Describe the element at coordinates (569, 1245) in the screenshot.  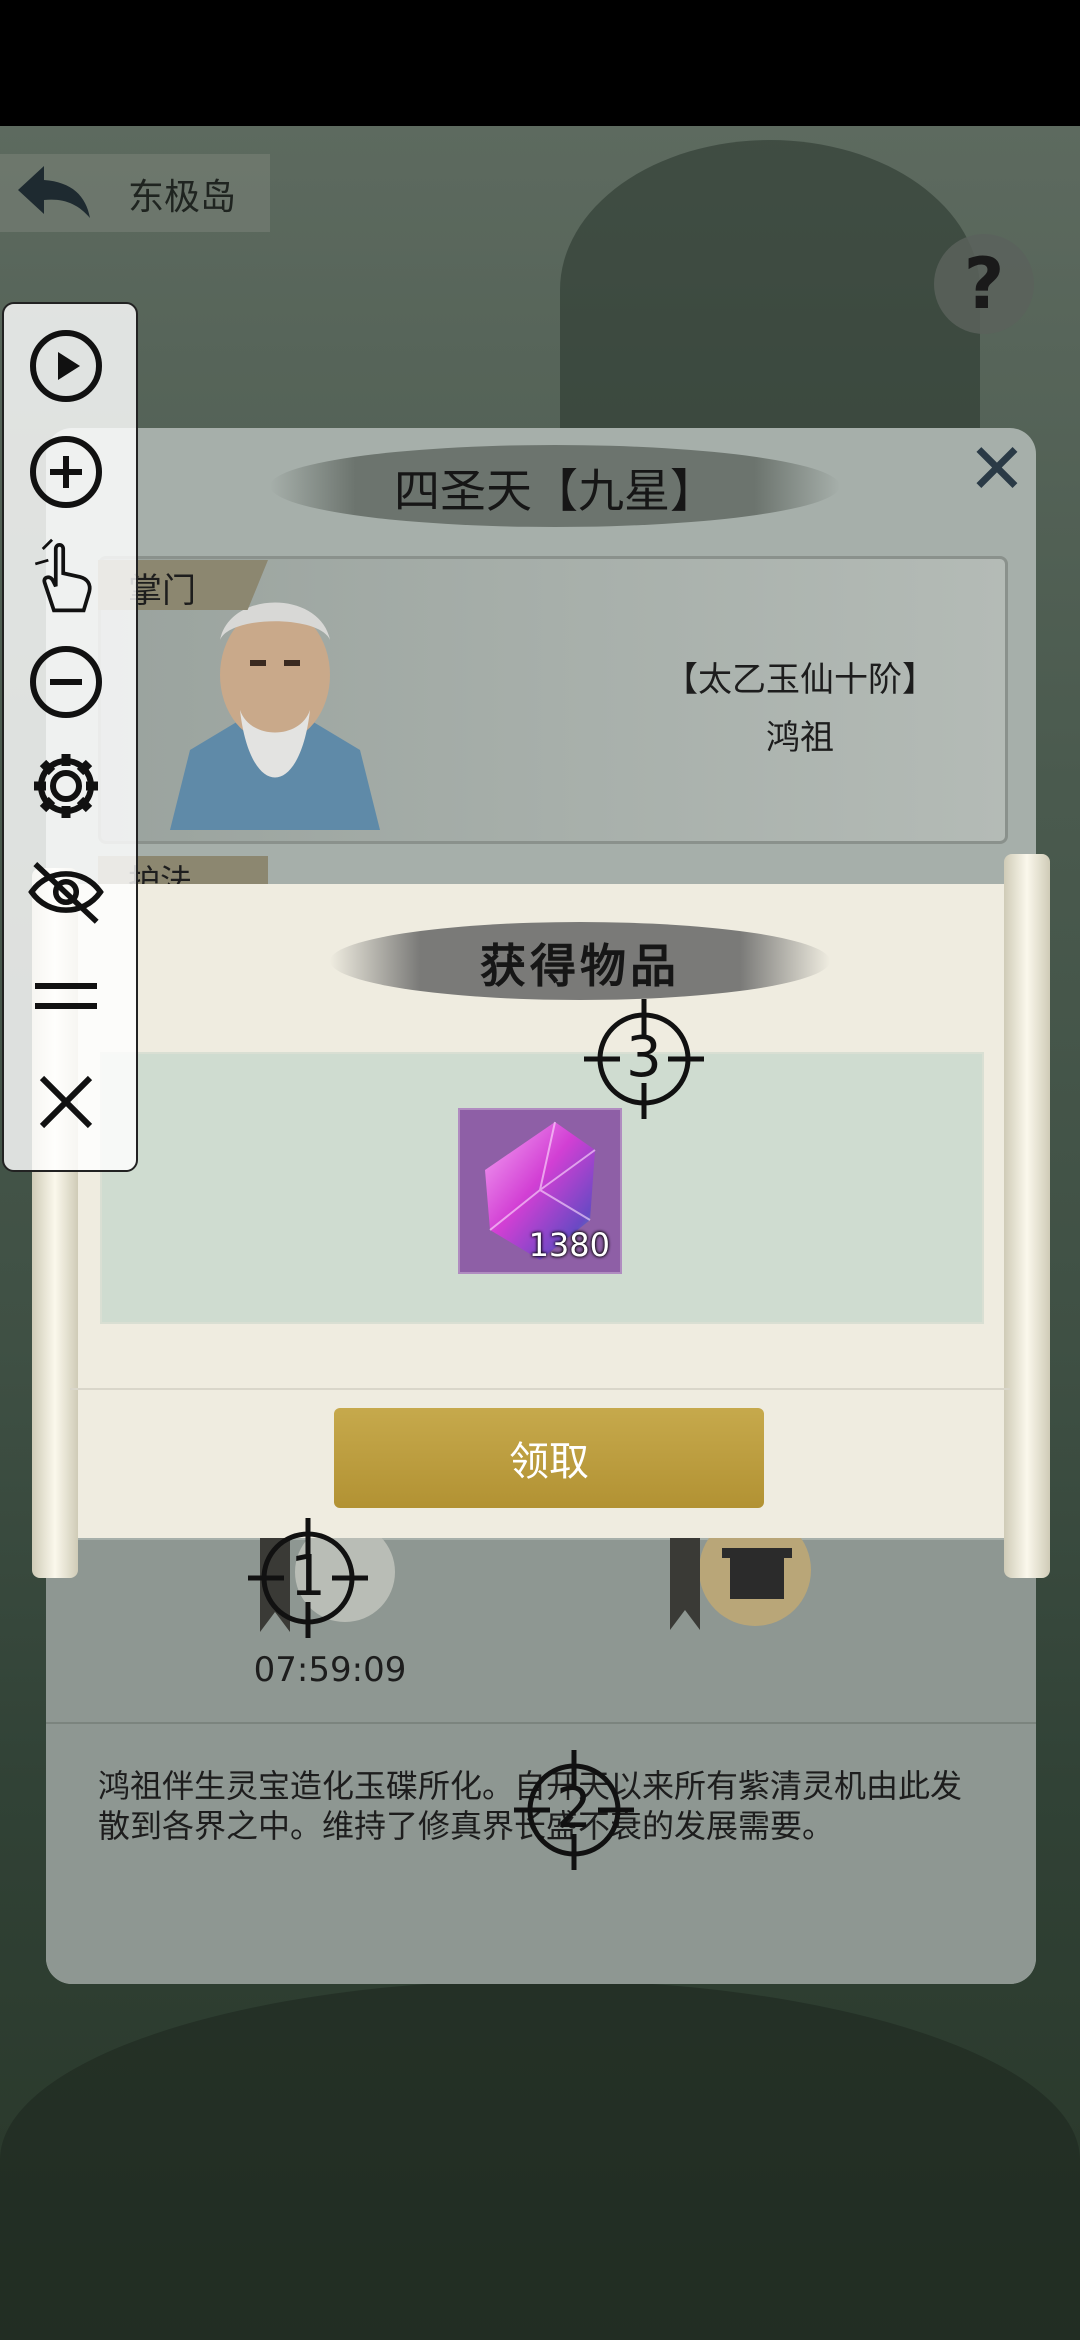
I see `reward-item-count: 1380` at that location.